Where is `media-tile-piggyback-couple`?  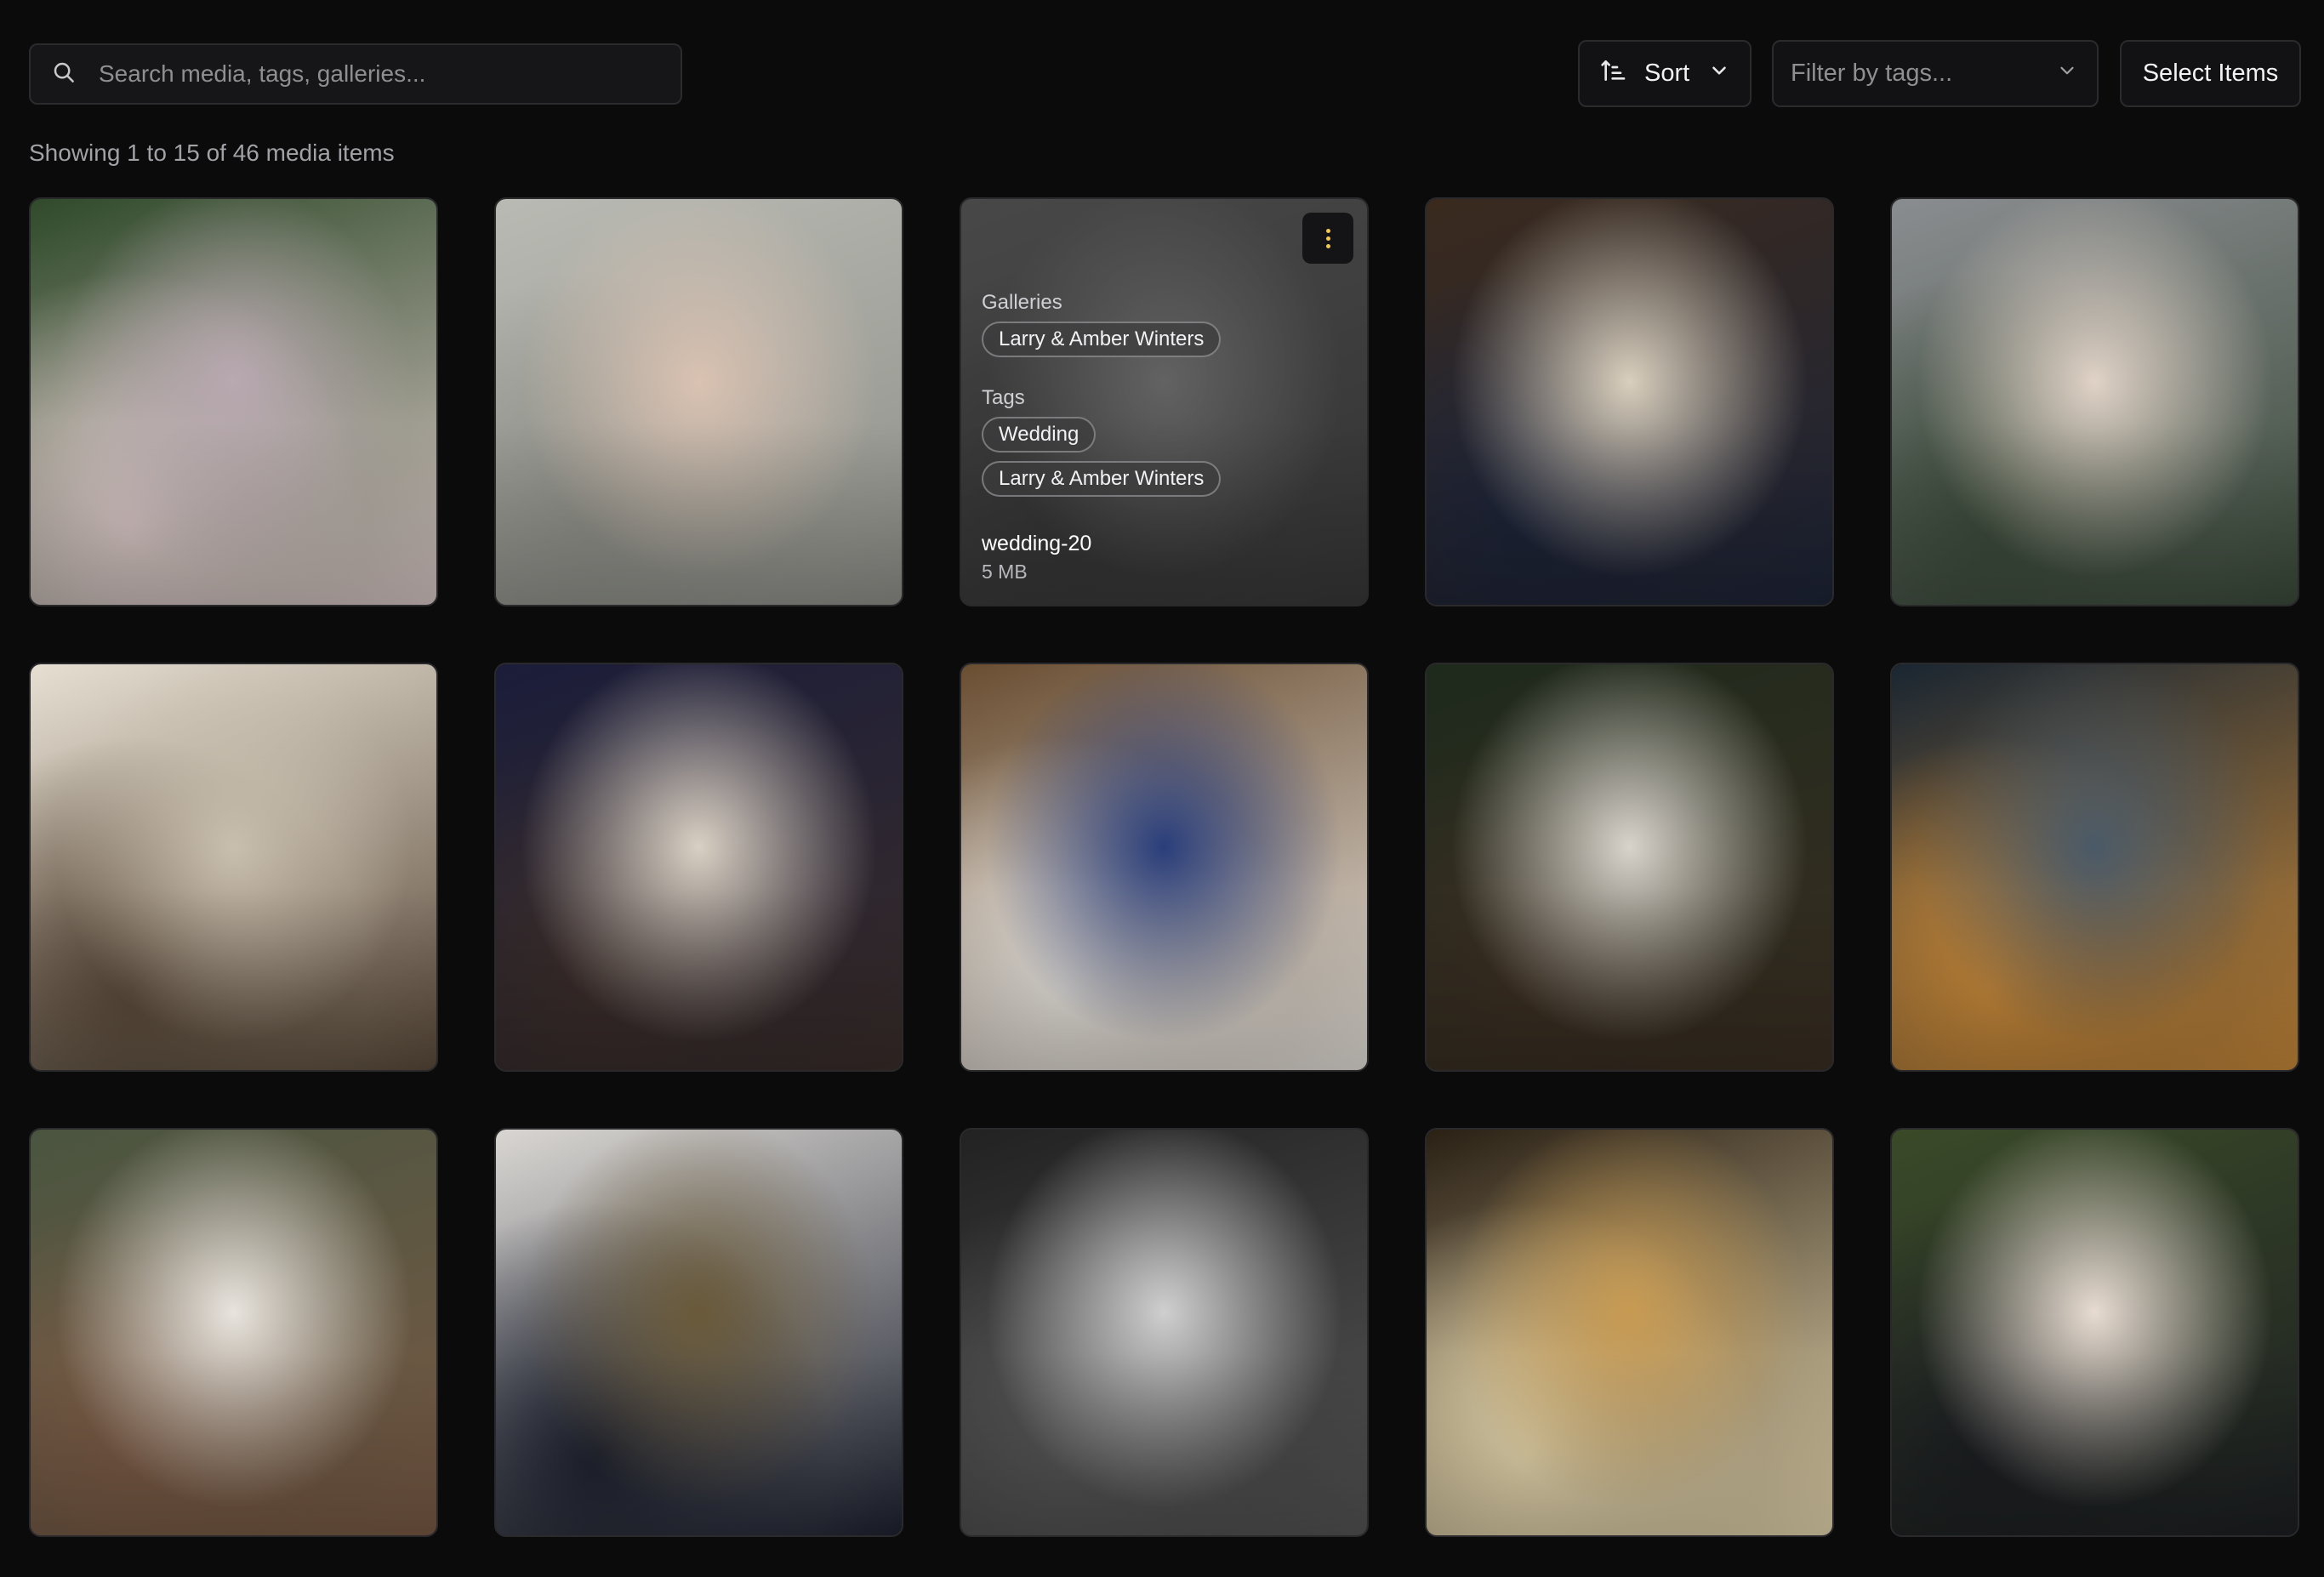
media-tile-piggyback-couple is located at coordinates (234, 1332).